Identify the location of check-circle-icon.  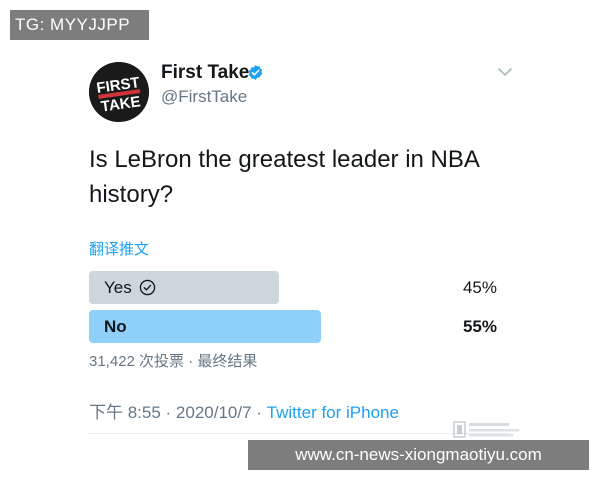
(147, 287).